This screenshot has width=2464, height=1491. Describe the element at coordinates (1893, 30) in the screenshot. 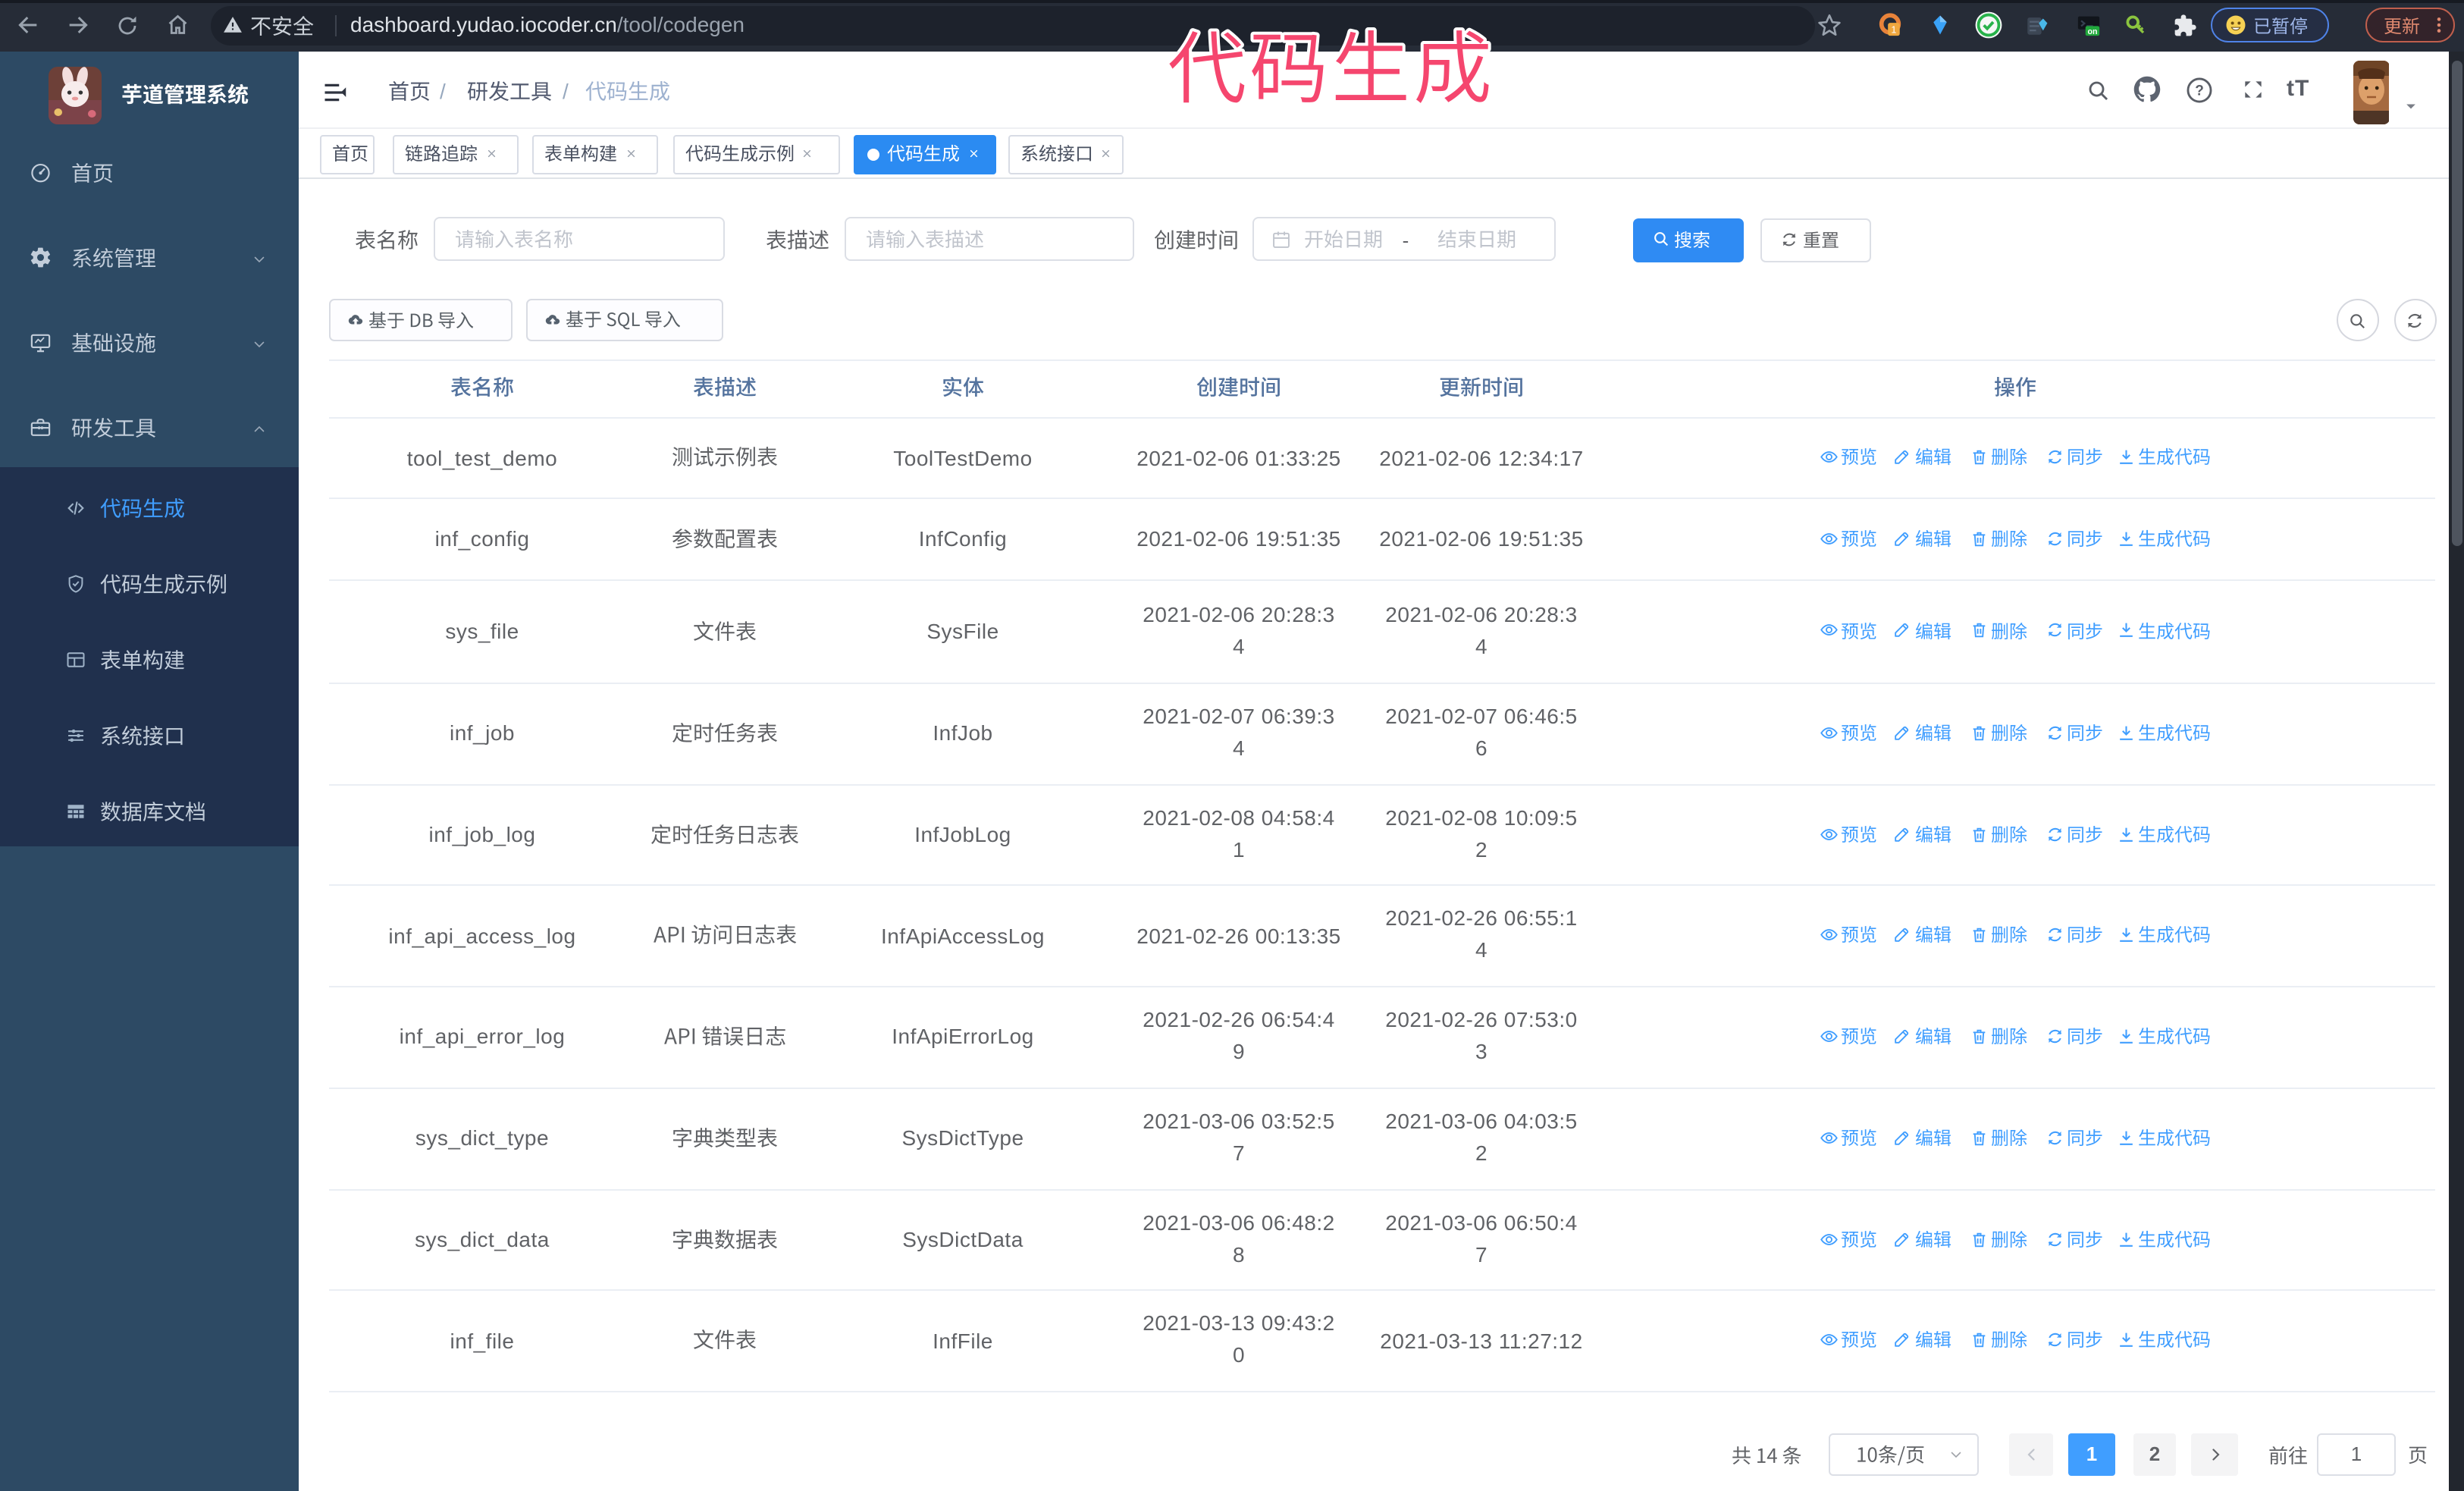

I see `svg-text: 1` at that location.